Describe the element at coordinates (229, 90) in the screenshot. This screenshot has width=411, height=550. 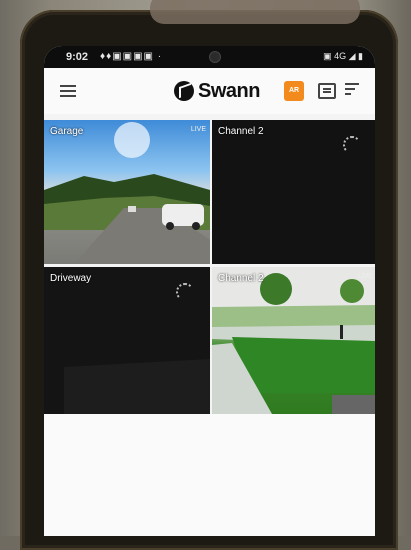
I see `logo-text: Swann` at that location.